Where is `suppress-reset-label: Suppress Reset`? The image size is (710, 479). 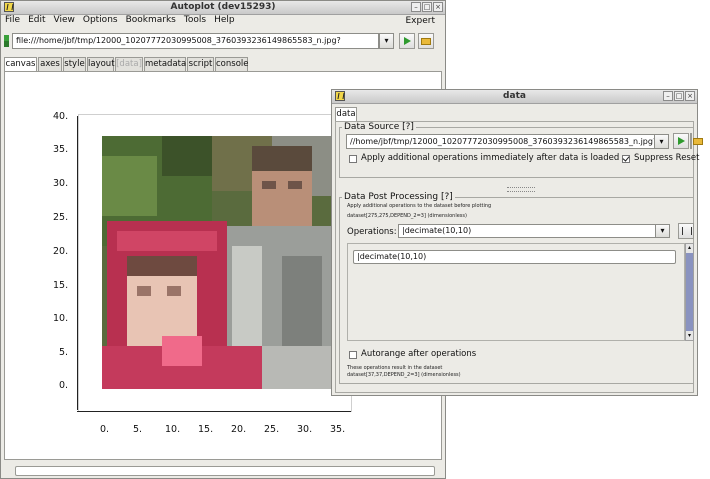
suppress-reset-label: Suppress Reset is located at coordinates (666, 158).